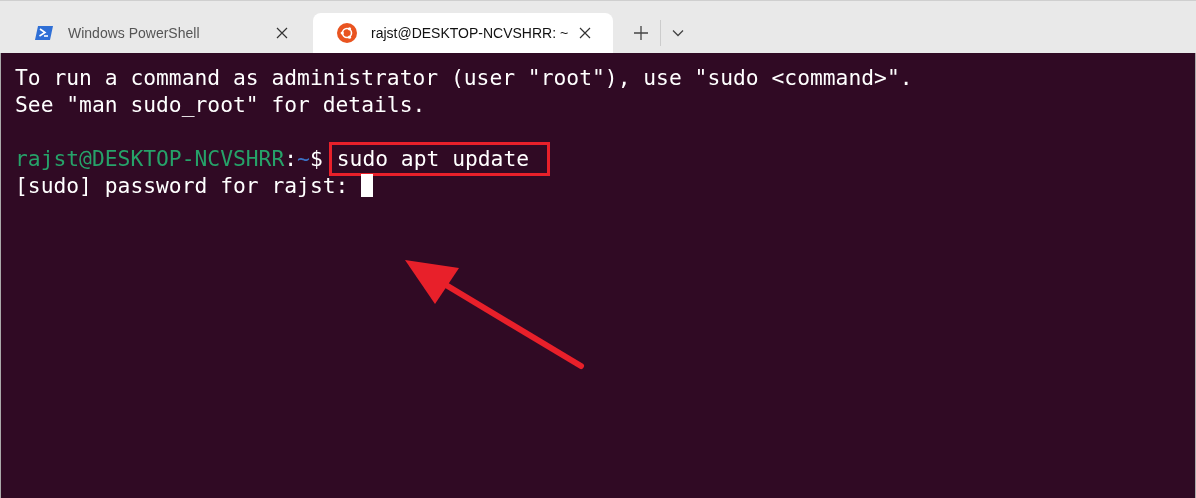  I want to click on prompt-path: ~, so click(303, 158).